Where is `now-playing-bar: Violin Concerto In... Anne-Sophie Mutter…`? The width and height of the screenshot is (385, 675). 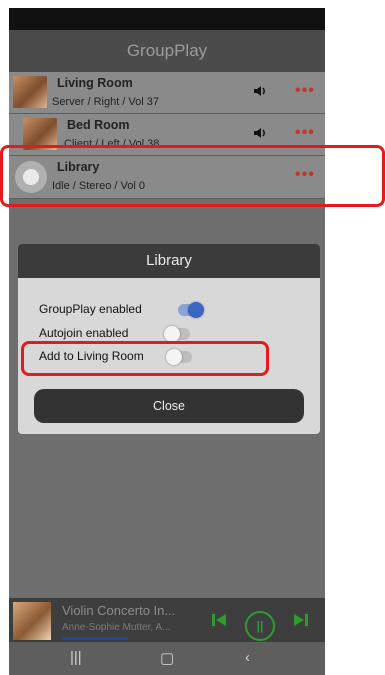 now-playing-bar: Violin Concerto In... Anne-Sophie Mutter… is located at coordinates (167, 620).